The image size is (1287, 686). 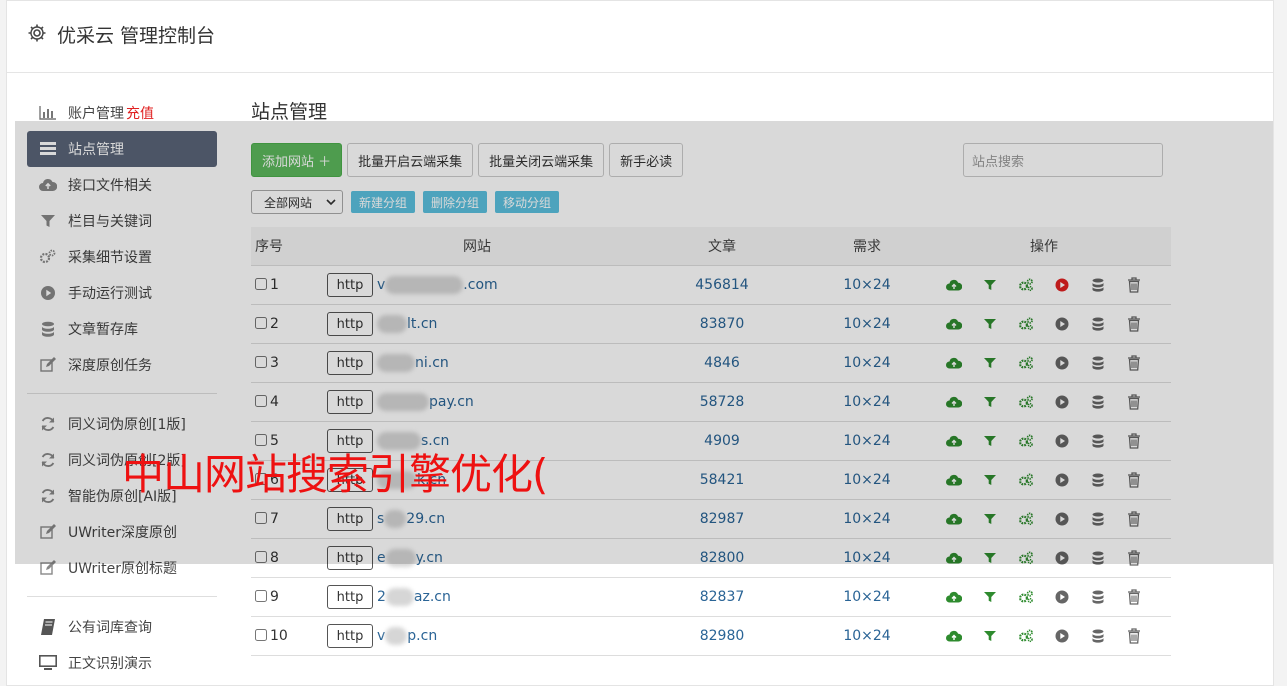 I want to click on article-count: 58728, so click(x=722, y=402).